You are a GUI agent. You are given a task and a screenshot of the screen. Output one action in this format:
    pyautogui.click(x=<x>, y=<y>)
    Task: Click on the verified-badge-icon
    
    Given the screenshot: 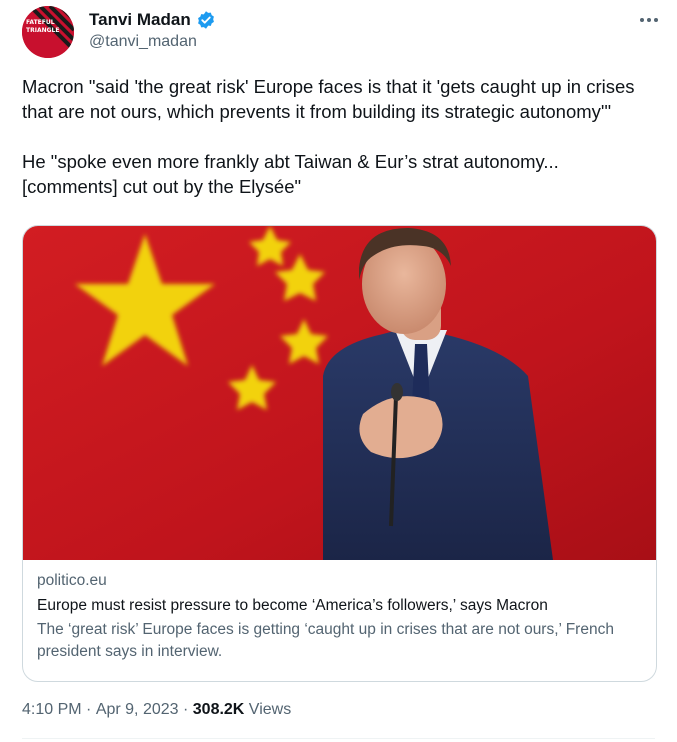 What is the action you would take?
    pyautogui.click(x=205, y=20)
    